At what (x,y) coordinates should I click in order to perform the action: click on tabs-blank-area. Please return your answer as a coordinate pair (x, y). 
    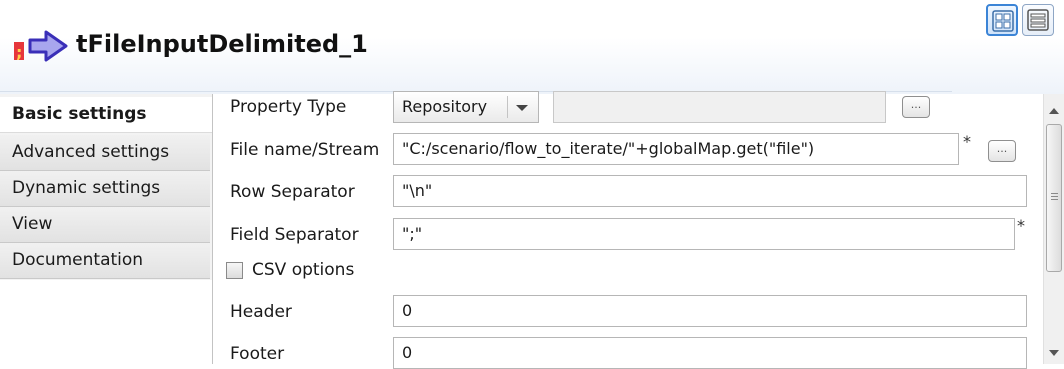
    Looking at the image, I should click on (106, 322).